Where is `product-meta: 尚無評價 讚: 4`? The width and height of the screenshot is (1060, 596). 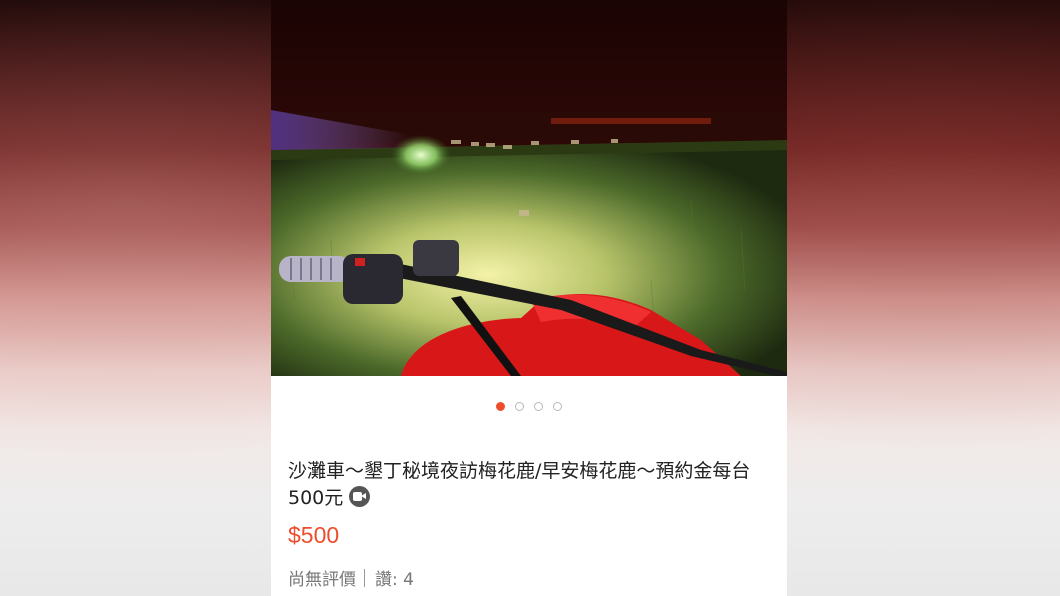
product-meta: 尚無評價 讚: 4 is located at coordinates (351, 577).